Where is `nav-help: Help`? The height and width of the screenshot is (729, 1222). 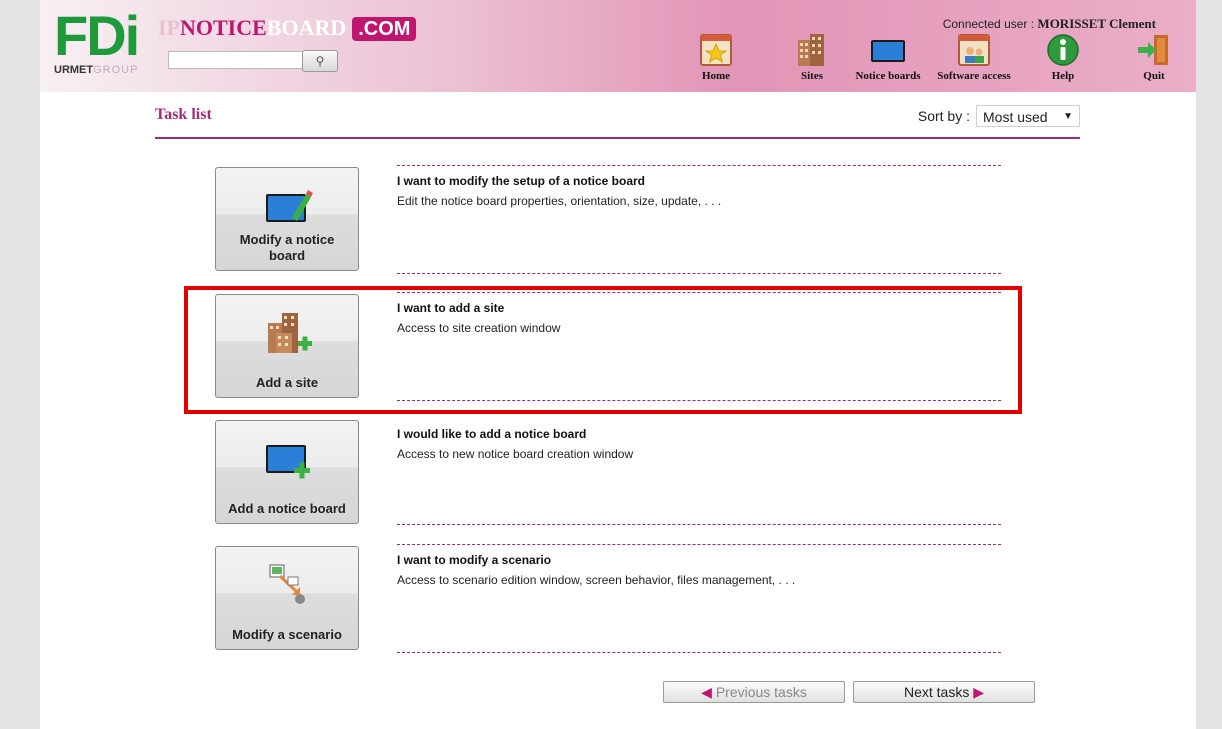
nav-help: Help is located at coordinates (1063, 57).